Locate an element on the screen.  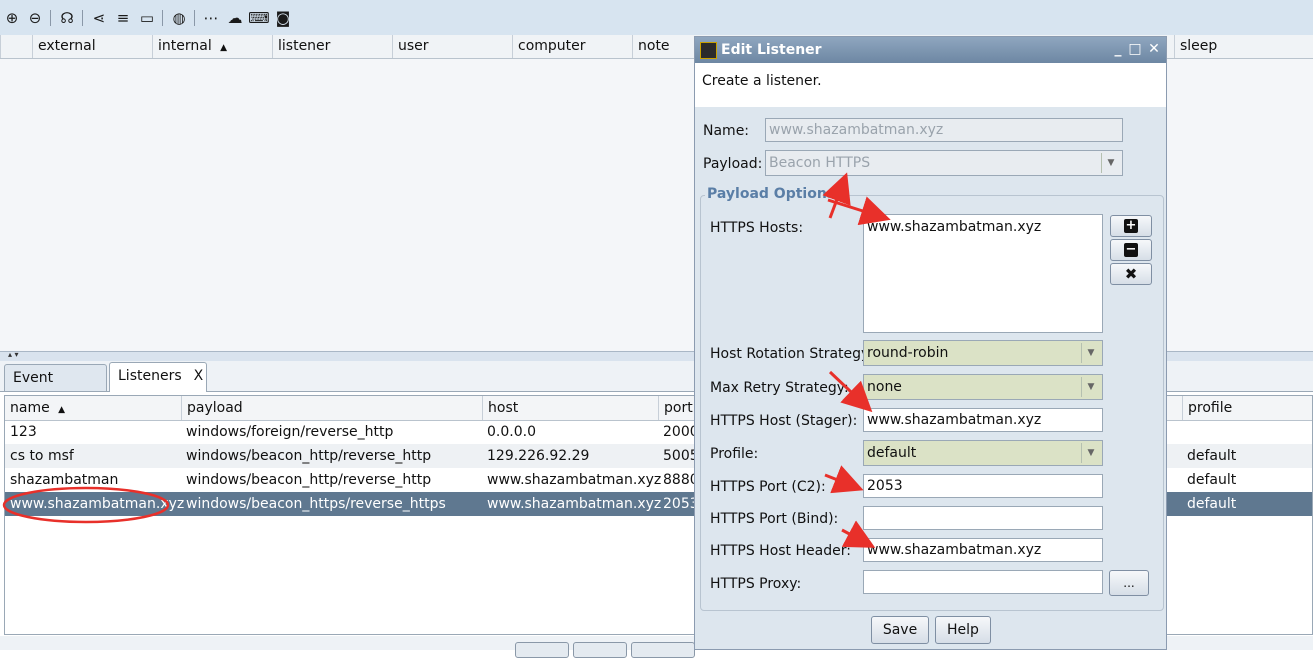
cell-host: 0.0.0.0 is located at coordinates (511, 432).